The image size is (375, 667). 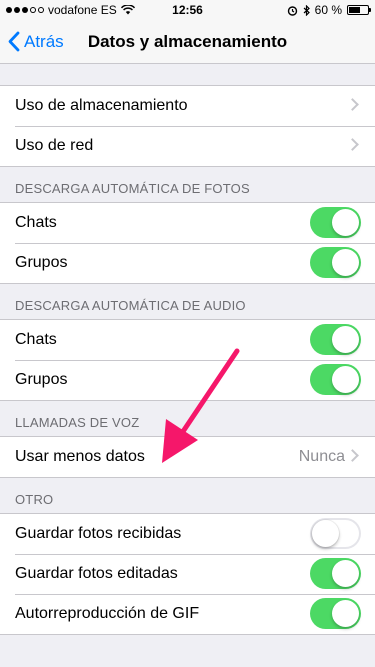 I want to click on photos-groups-row: Grupos, so click(x=187, y=263).